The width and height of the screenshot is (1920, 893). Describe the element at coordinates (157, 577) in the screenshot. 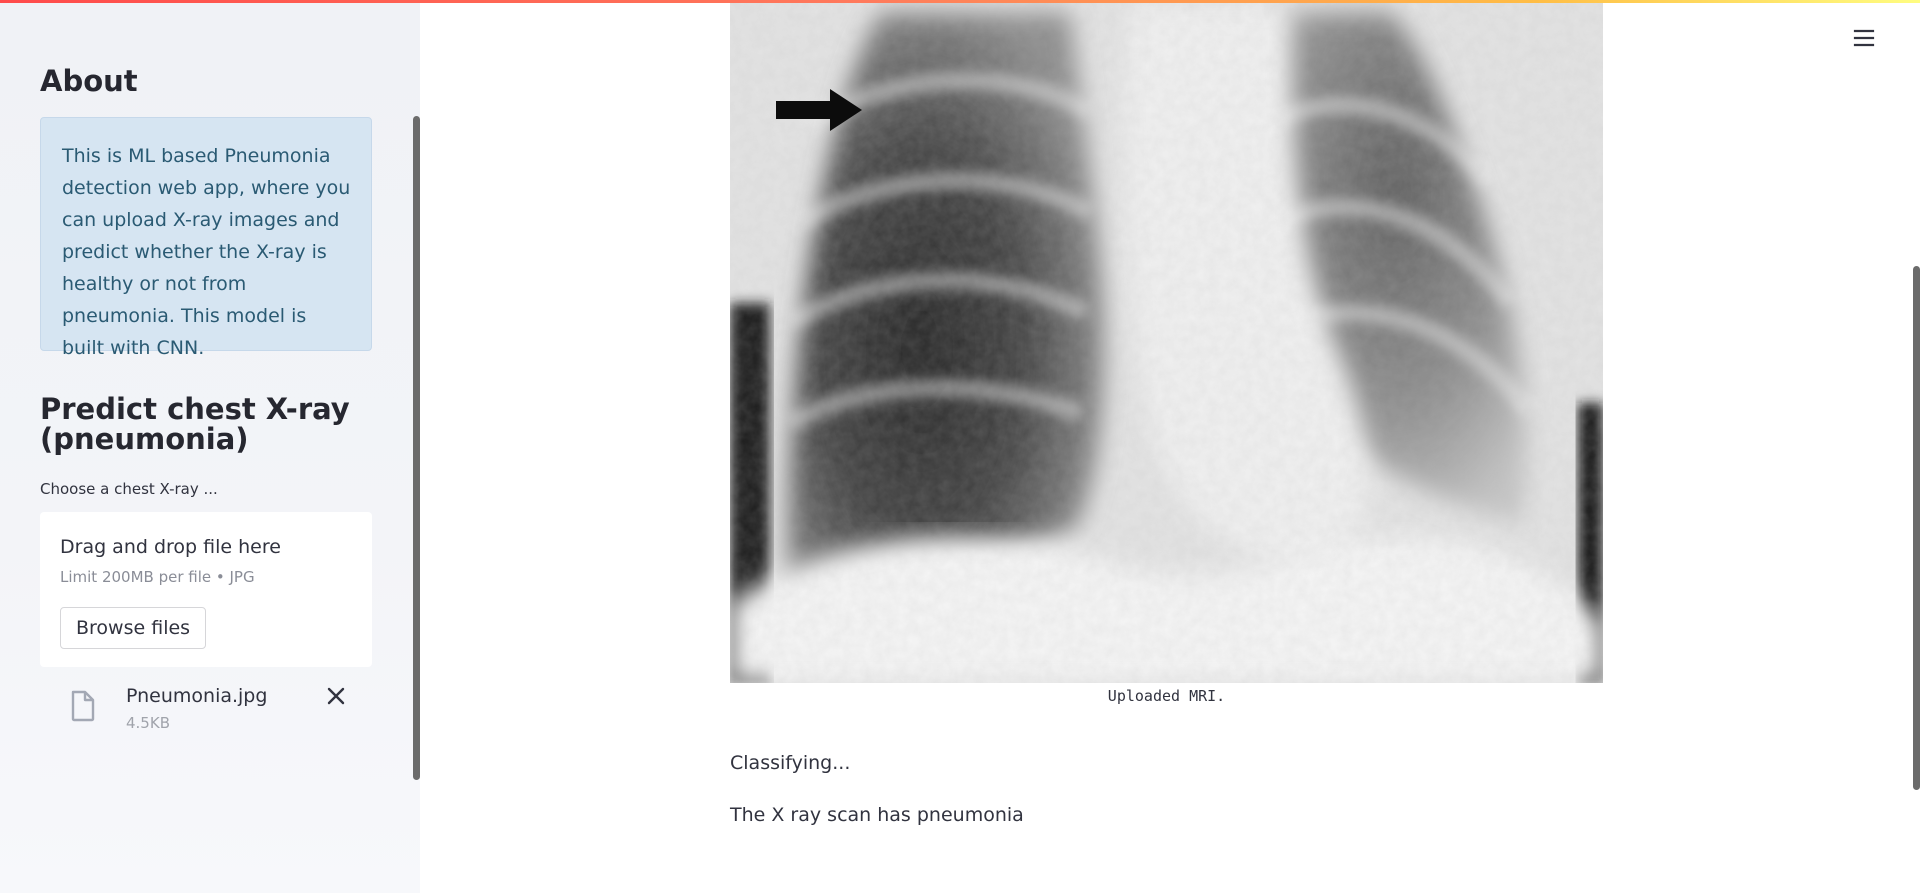

I see `file-limit-text: Limit 200MB per file • JPG` at that location.